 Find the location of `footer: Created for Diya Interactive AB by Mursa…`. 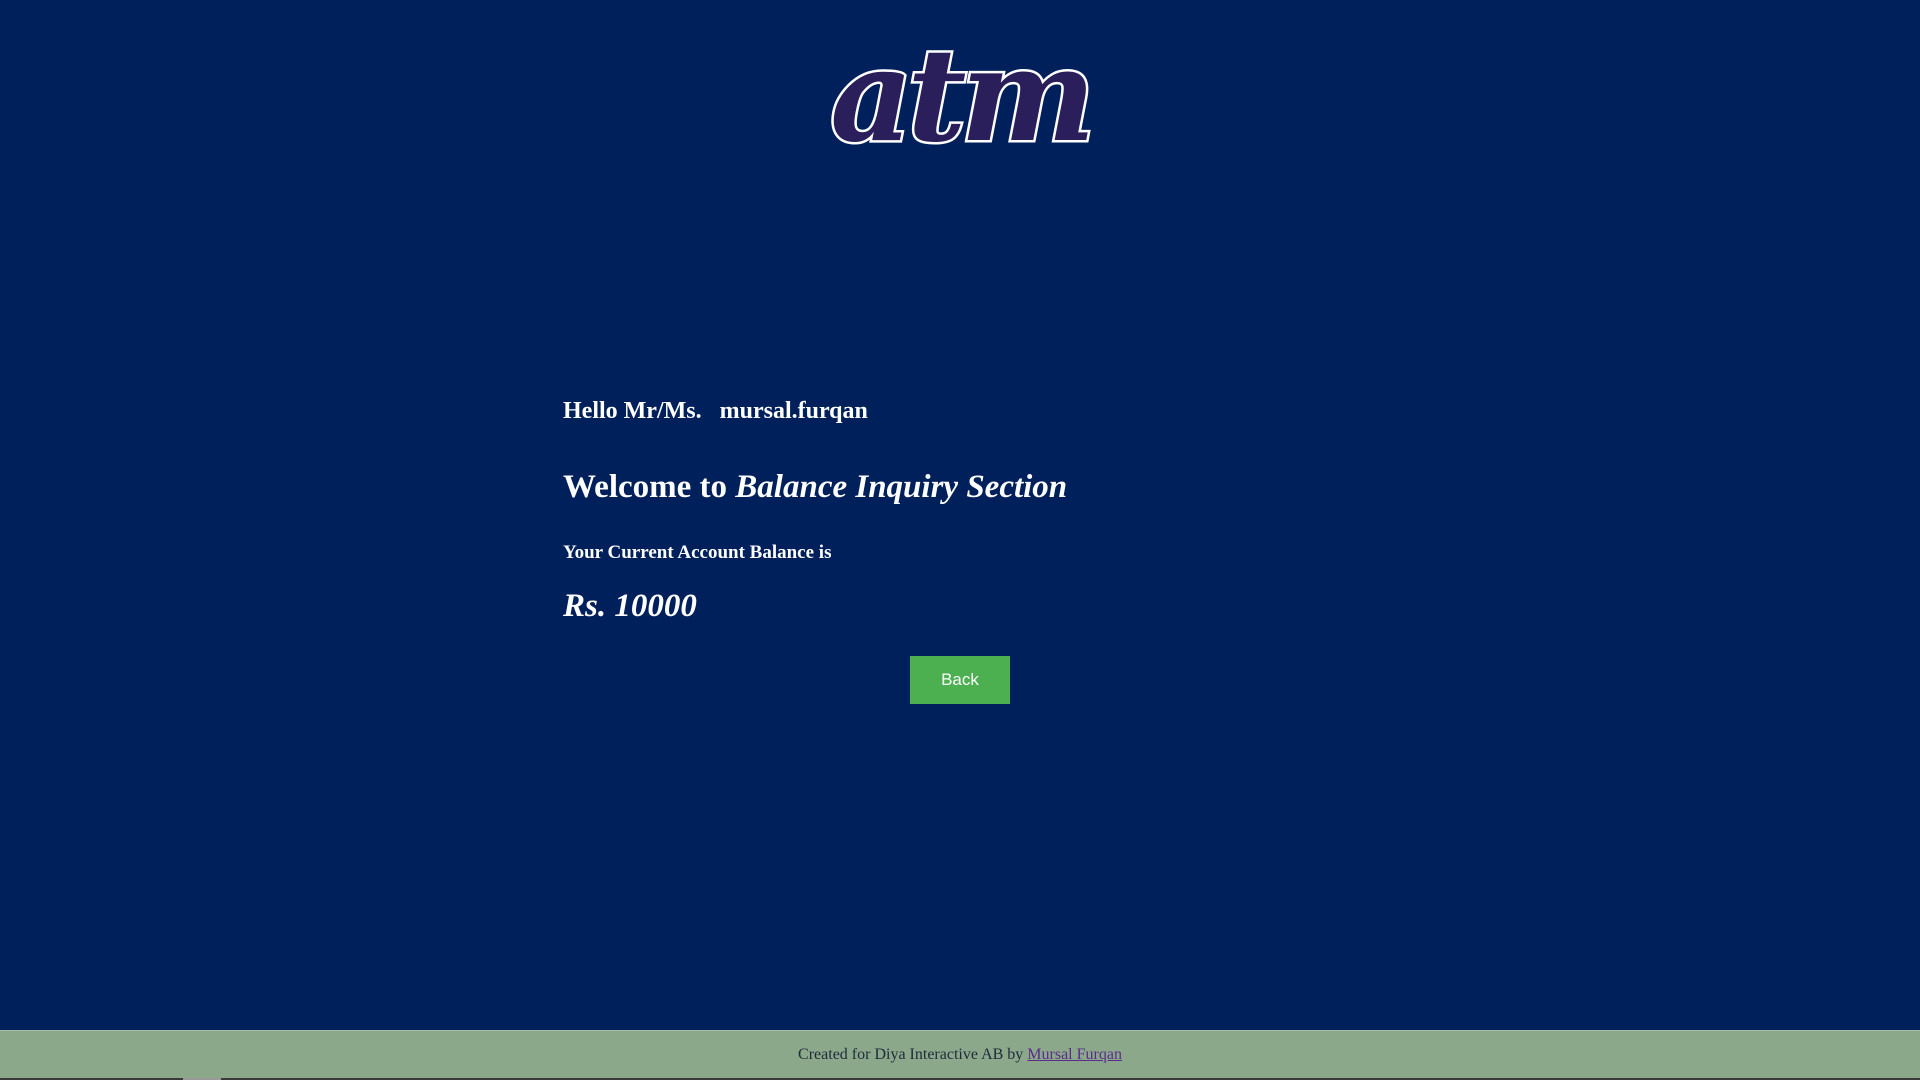

footer: Created for Diya Interactive AB by Mursa… is located at coordinates (960, 1054).